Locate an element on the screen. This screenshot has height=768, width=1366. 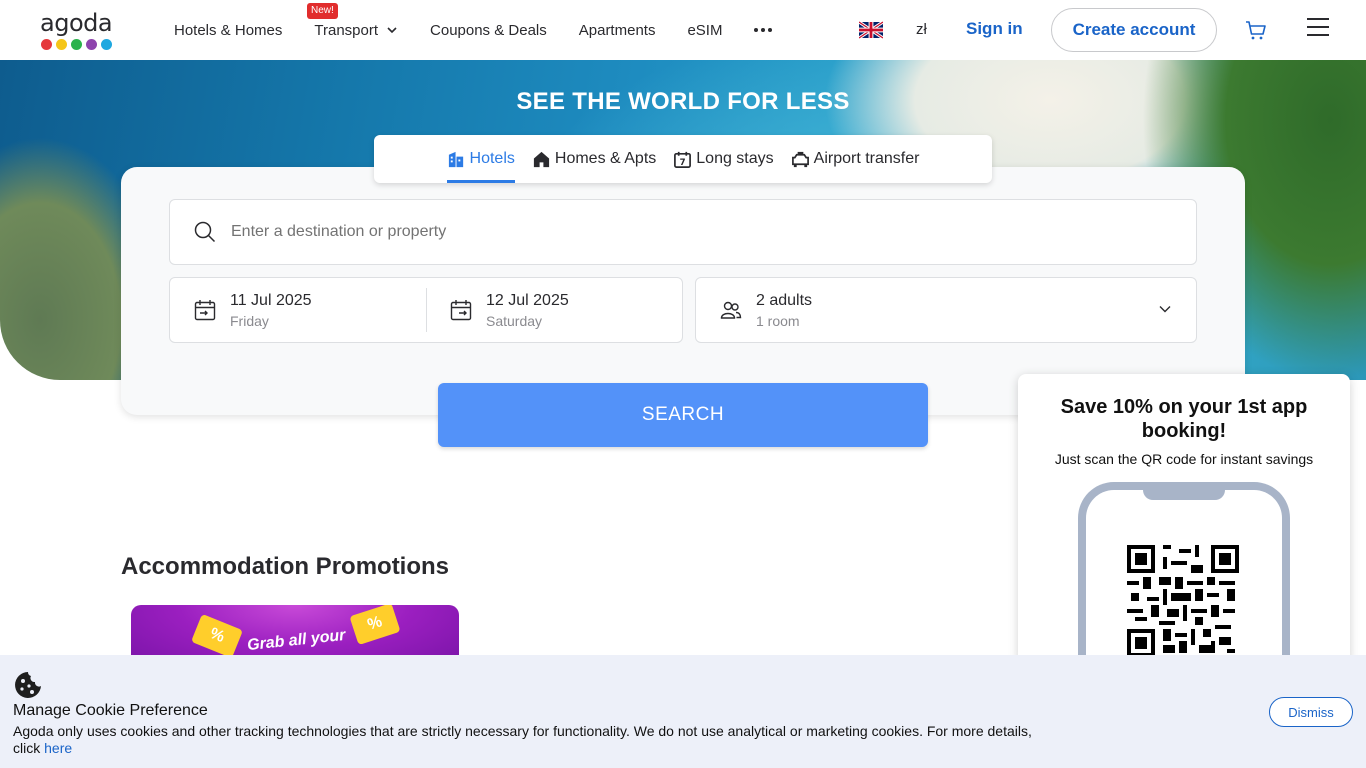
guests-adults: 2 adults is located at coordinates (784, 300).